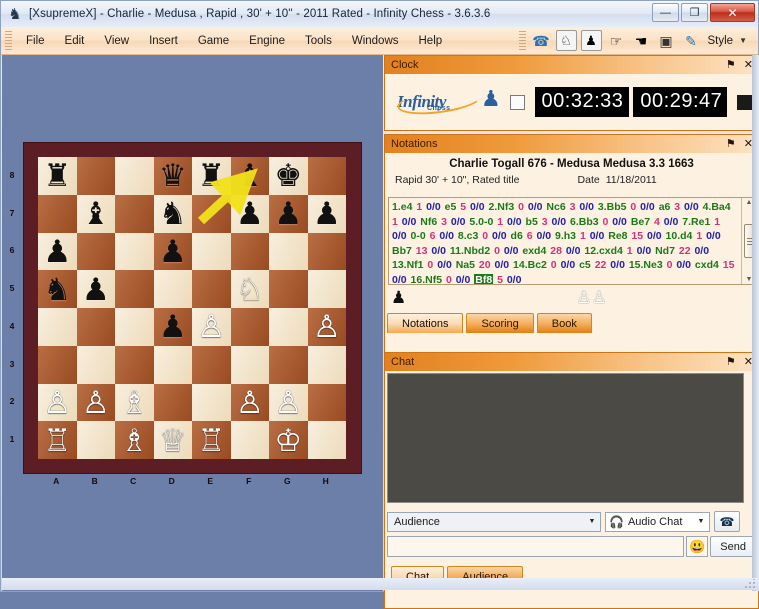 The height and width of the screenshot is (609, 759). I want to click on move-entry: 15.Ne3 0 0/0, so click(662, 265).